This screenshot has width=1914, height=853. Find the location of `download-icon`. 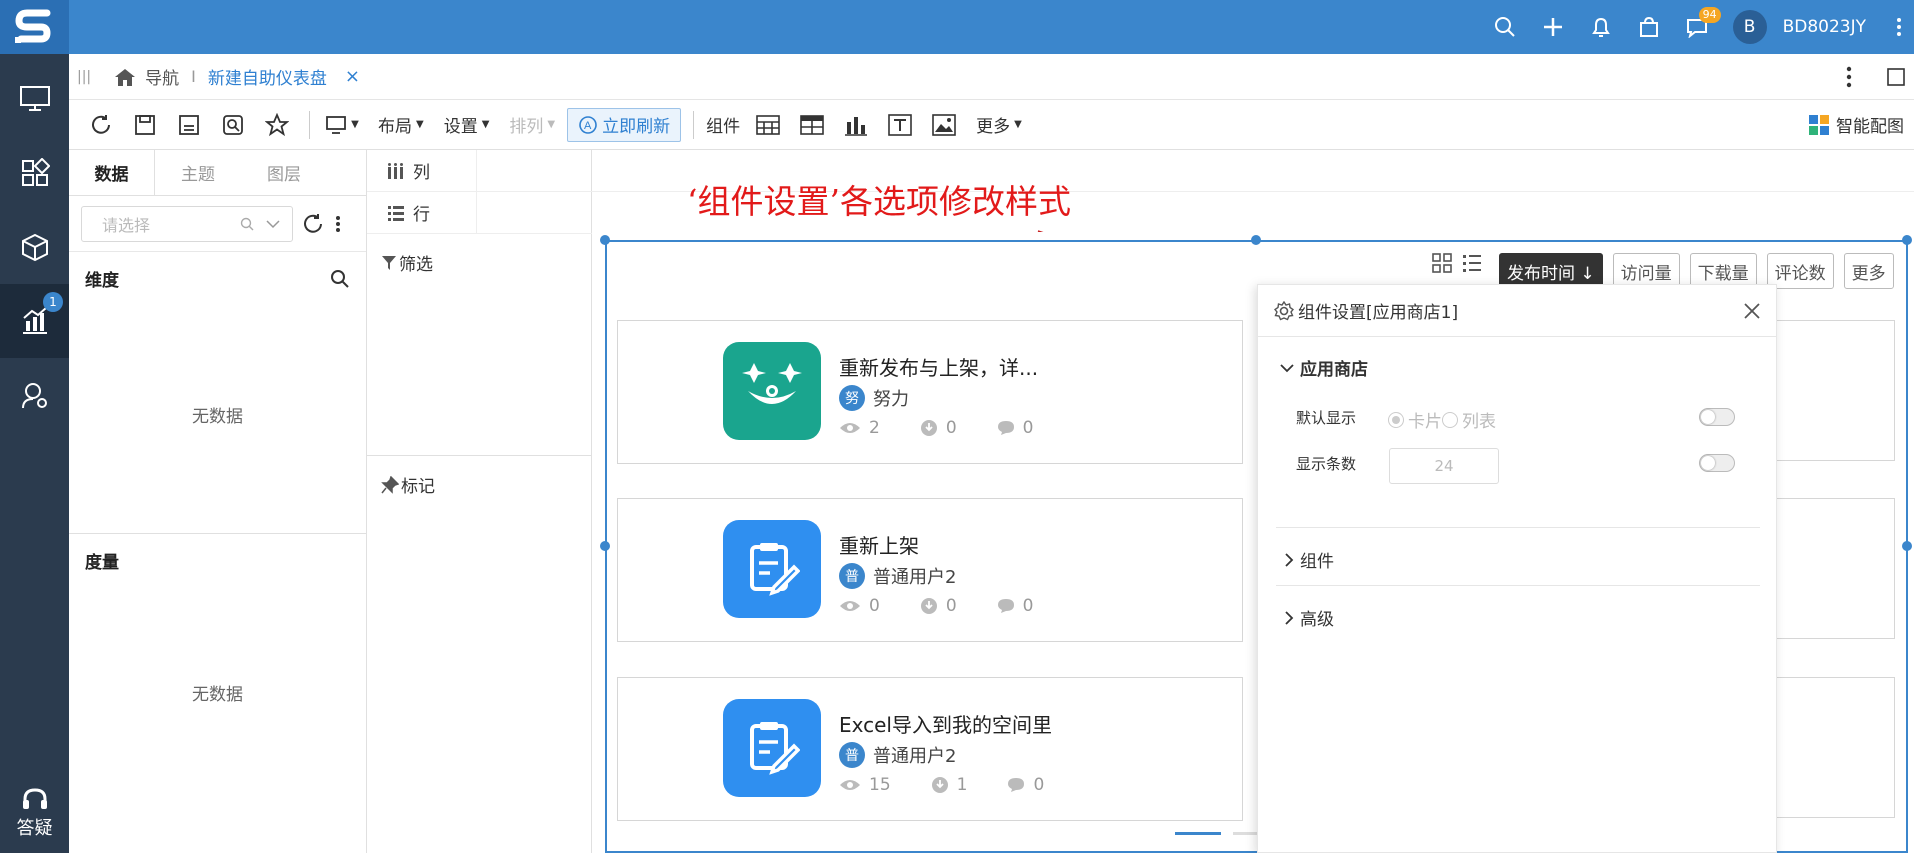

download-icon is located at coordinates (939, 785).